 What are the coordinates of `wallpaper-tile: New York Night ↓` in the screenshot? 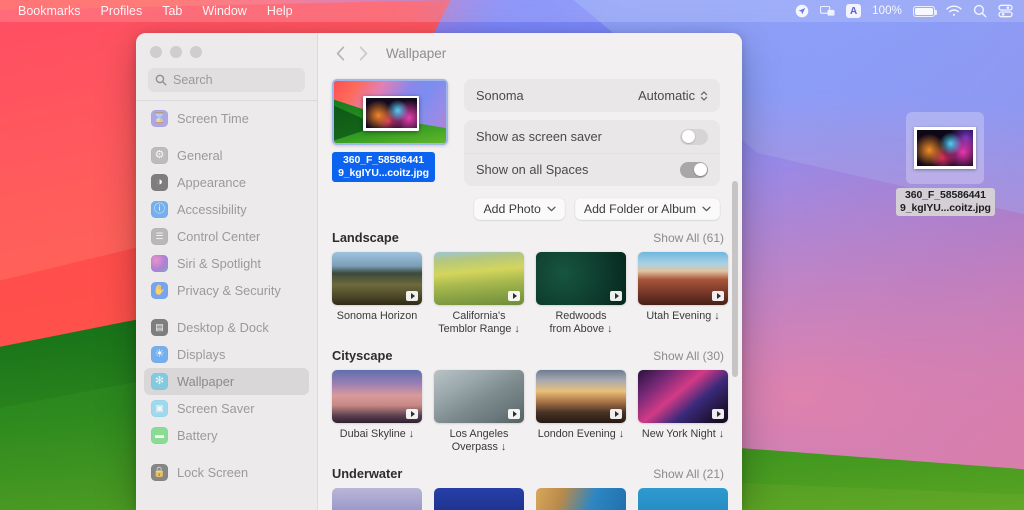 It's located at (683, 411).